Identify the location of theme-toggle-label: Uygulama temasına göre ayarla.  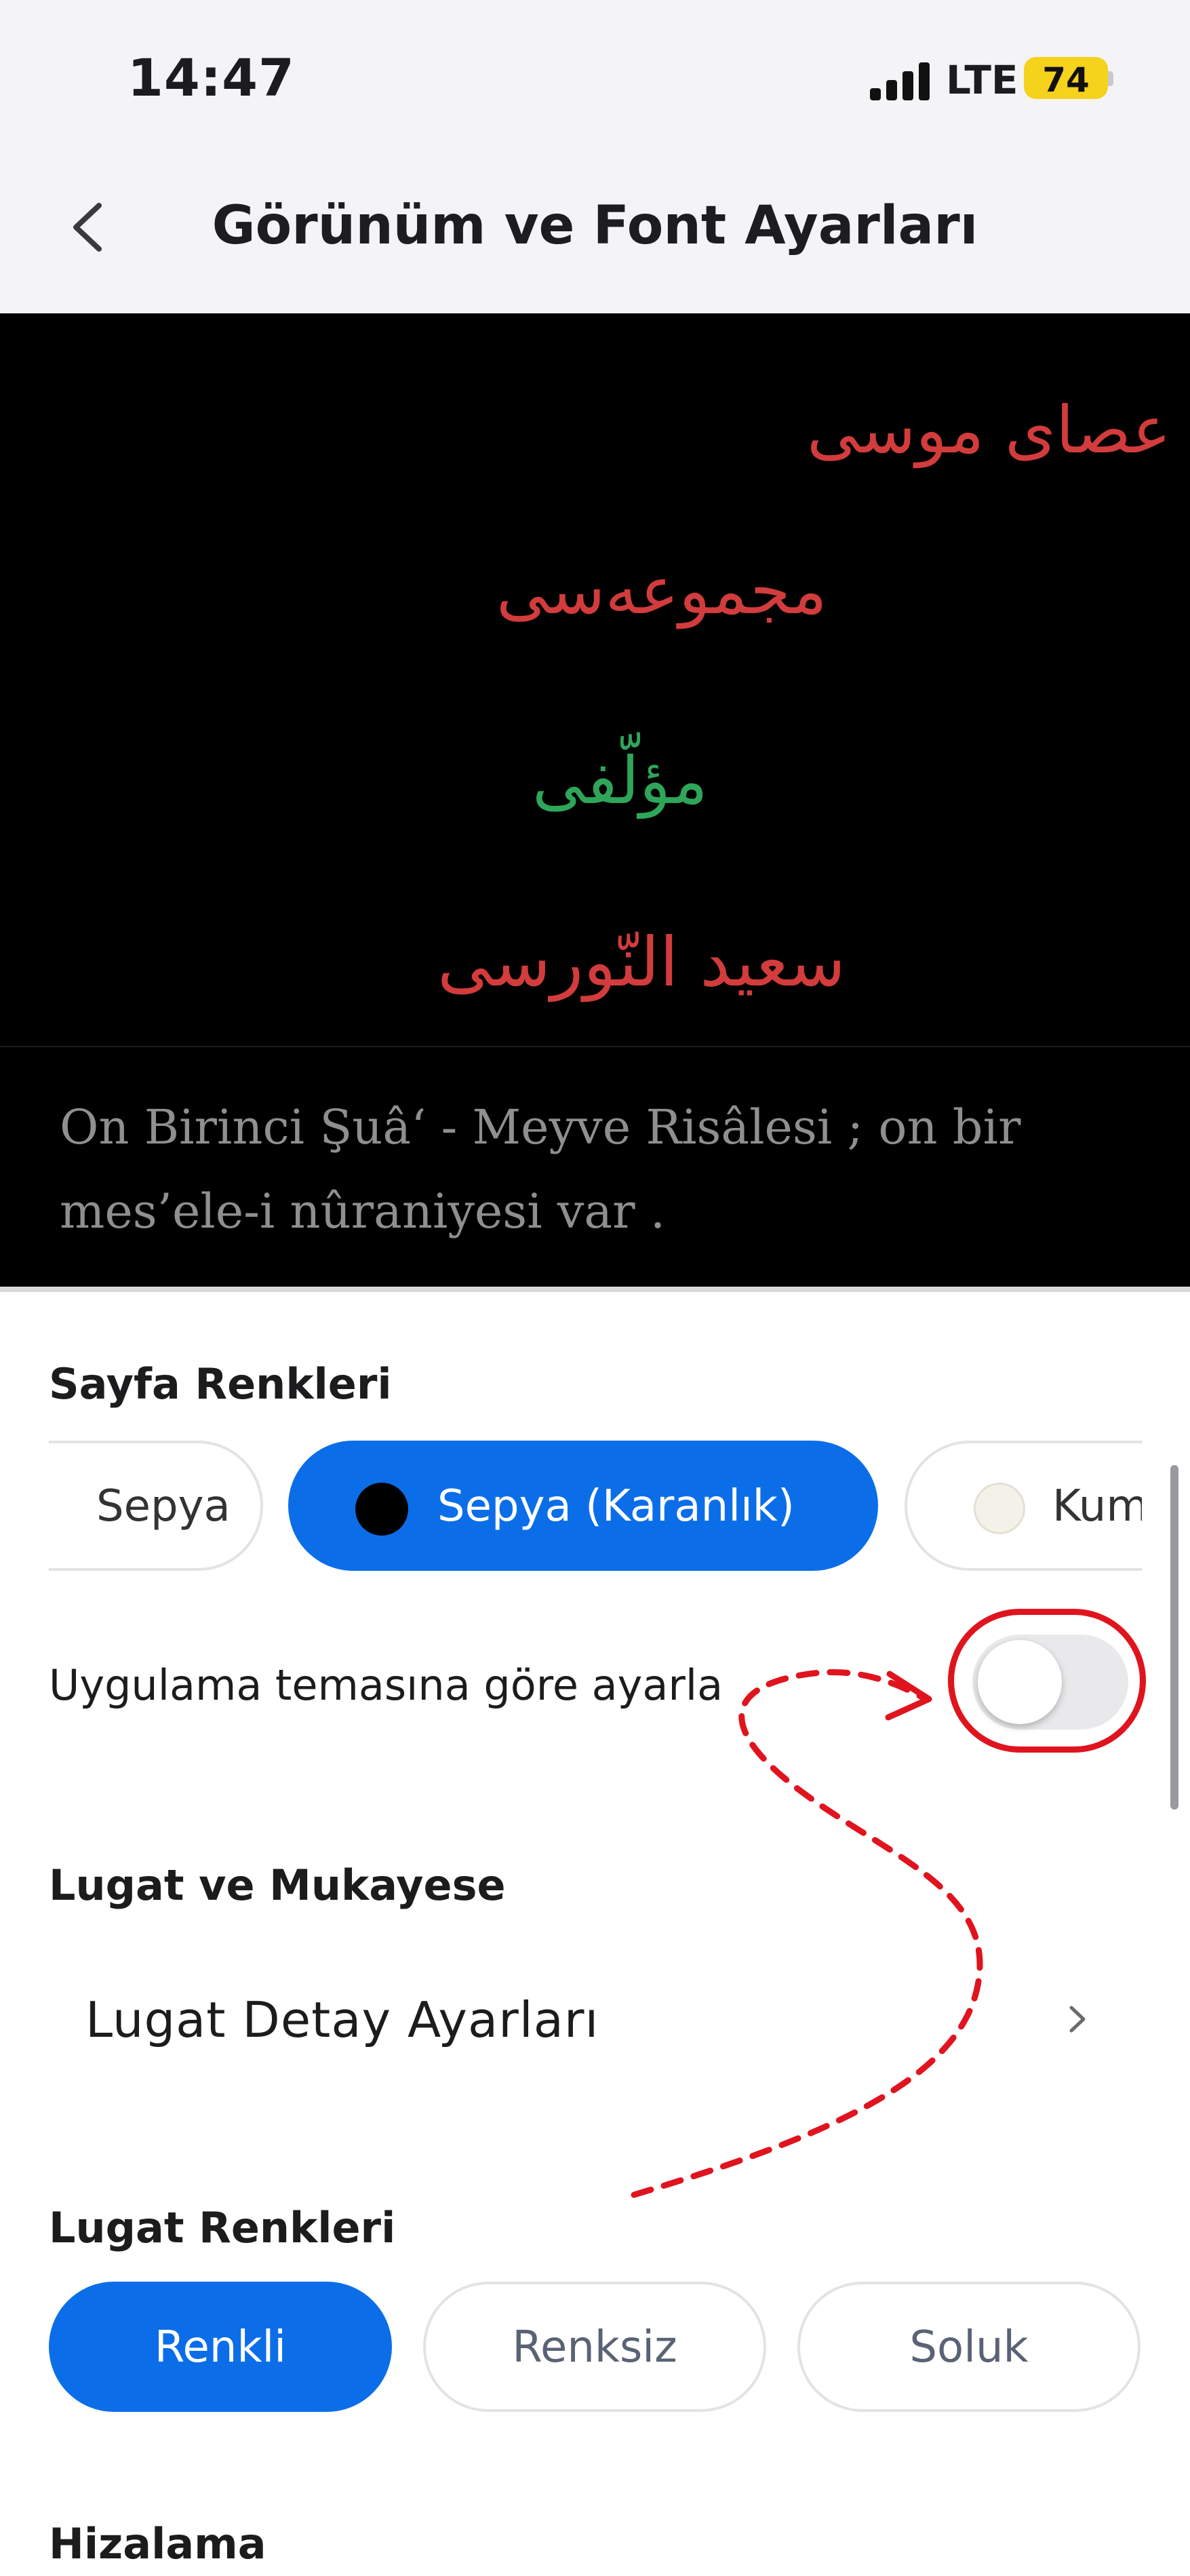
(386, 1685).